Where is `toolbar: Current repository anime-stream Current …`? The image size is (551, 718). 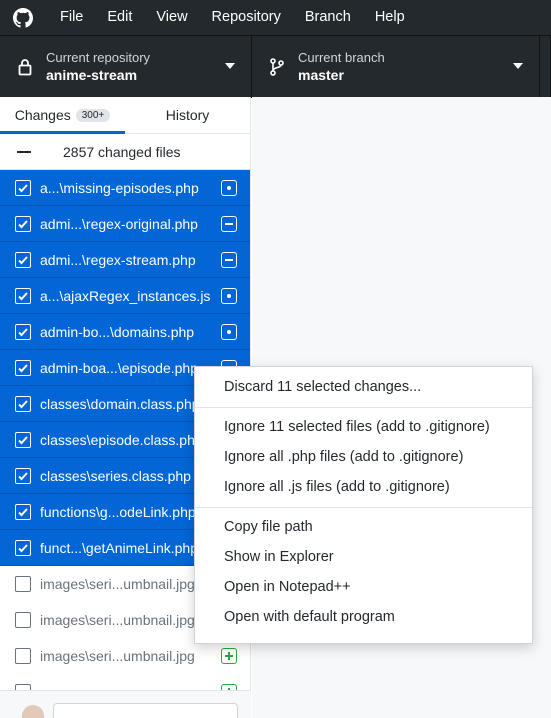
toolbar: Current repository anime-stream Current … is located at coordinates (275, 66).